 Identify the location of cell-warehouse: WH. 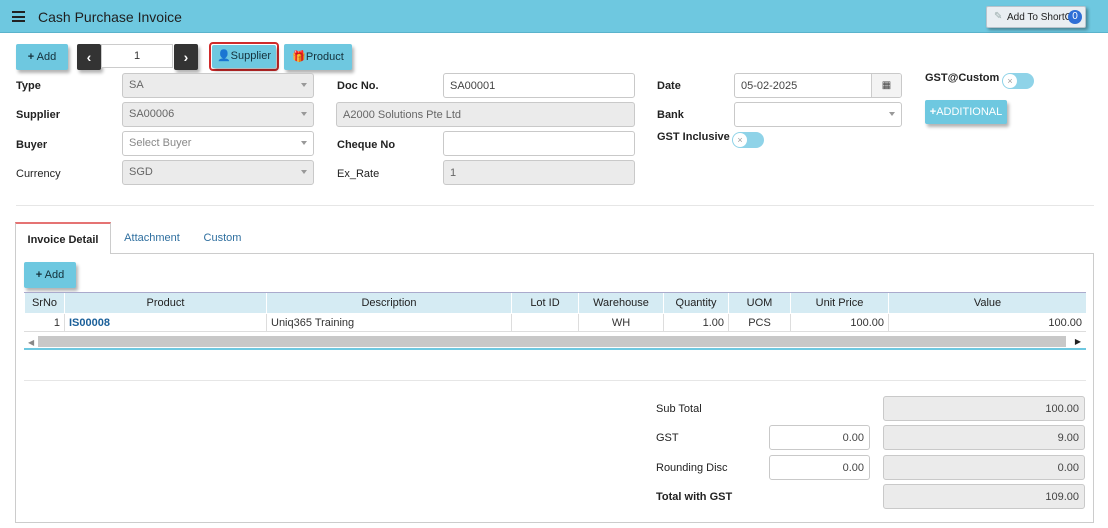
(620, 322).